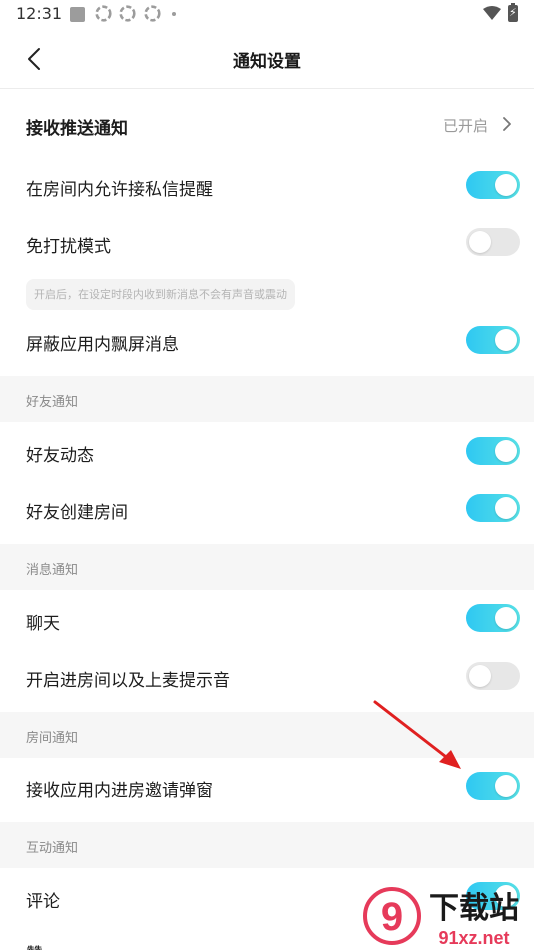 The height and width of the screenshot is (950, 534). I want to click on section-title: 好友通知, so click(52, 402).